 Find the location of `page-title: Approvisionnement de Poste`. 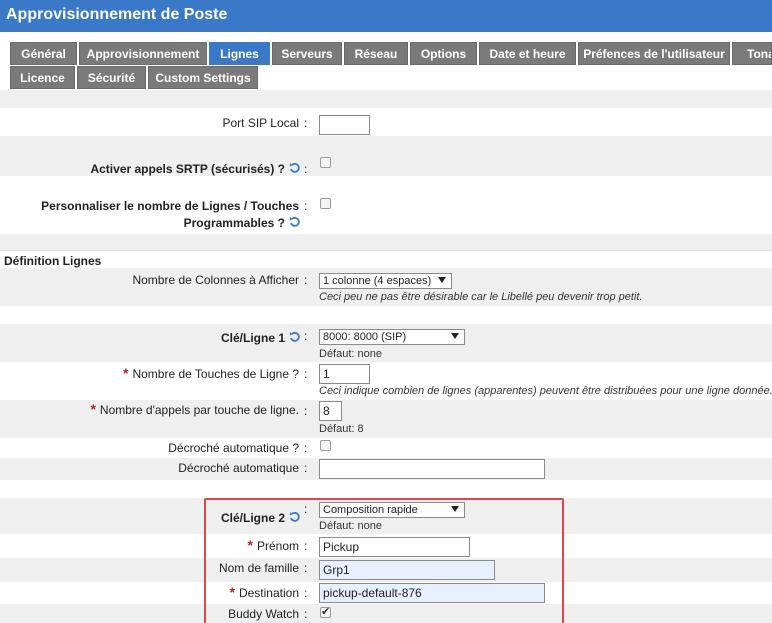

page-title: Approvisionnement de Poste is located at coordinates (117, 14).